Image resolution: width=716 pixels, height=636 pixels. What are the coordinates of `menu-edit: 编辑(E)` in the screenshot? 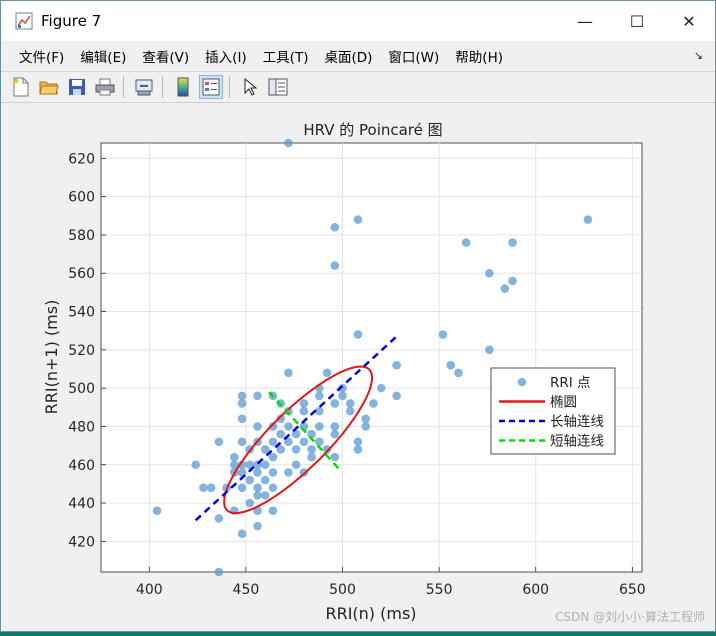 It's located at (103, 56).